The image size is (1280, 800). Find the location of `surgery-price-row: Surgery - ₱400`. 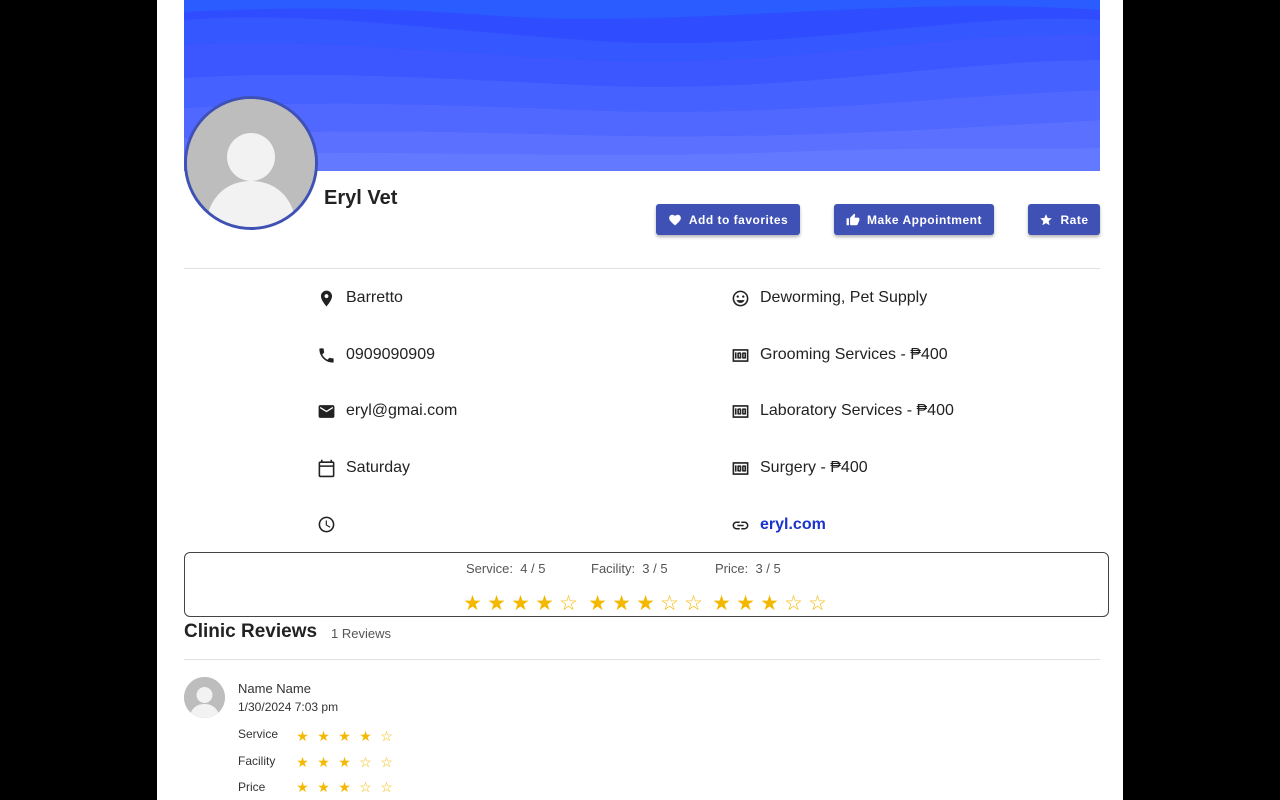

surgery-price-row: Surgery - ₱400 is located at coordinates (799, 468).